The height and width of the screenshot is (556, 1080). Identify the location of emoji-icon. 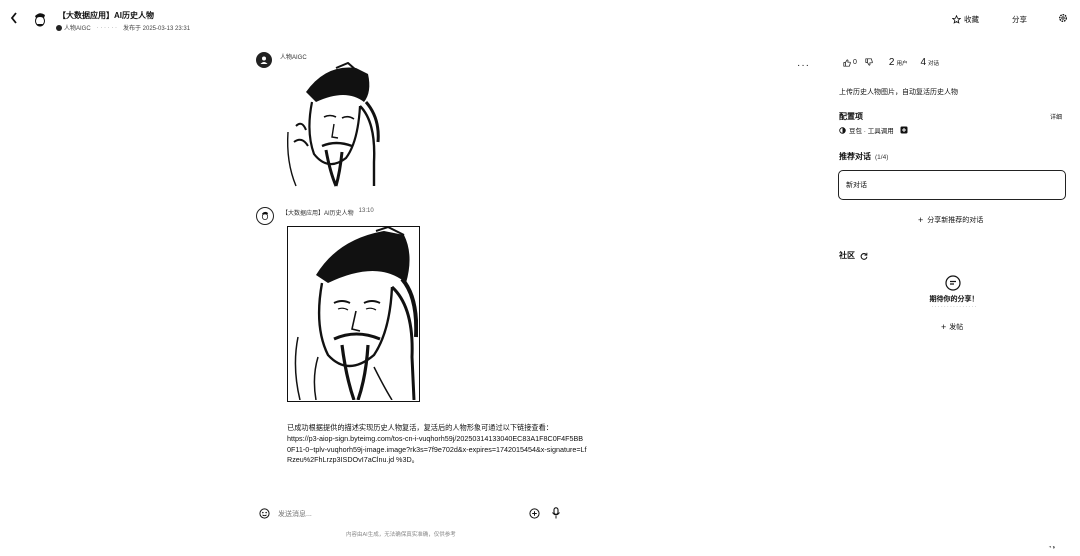
(264, 513).